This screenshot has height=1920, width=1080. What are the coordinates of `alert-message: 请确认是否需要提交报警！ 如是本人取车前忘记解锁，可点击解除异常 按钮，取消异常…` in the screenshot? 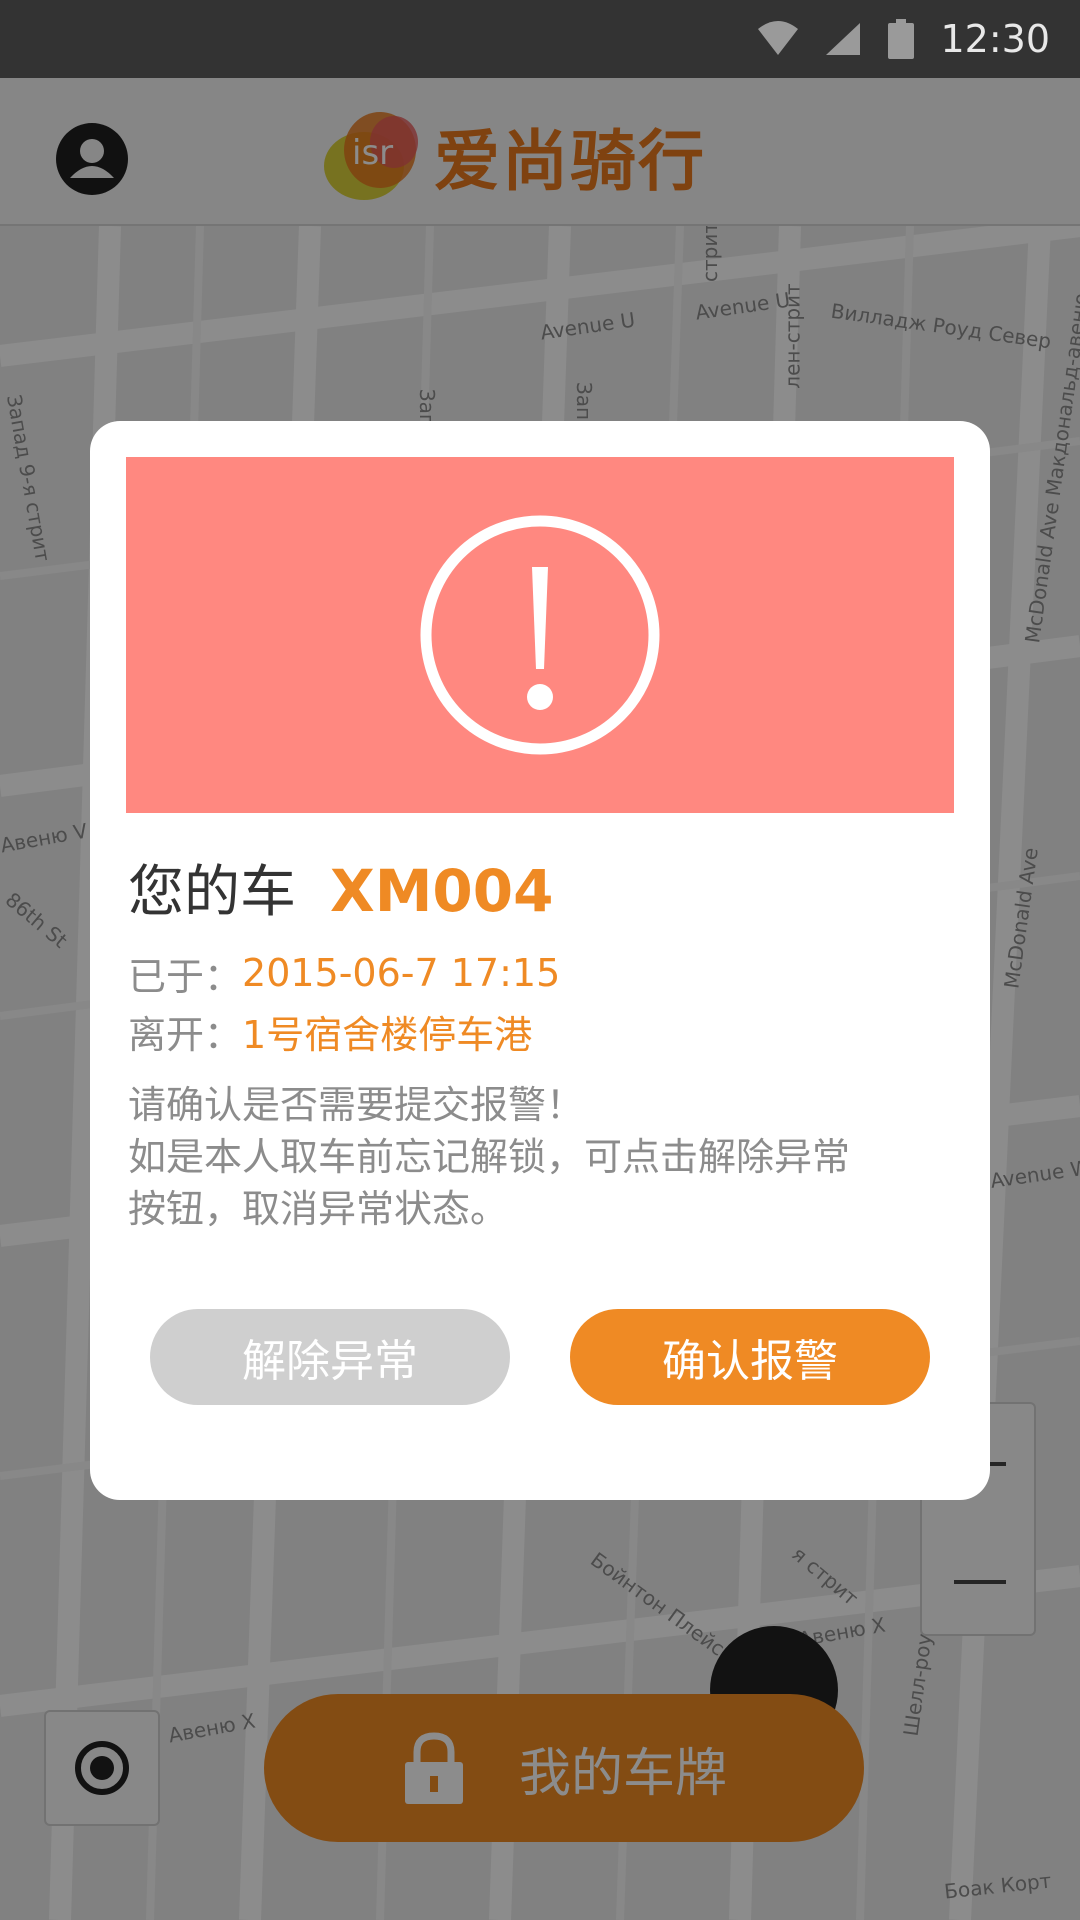 It's located at (543, 1157).